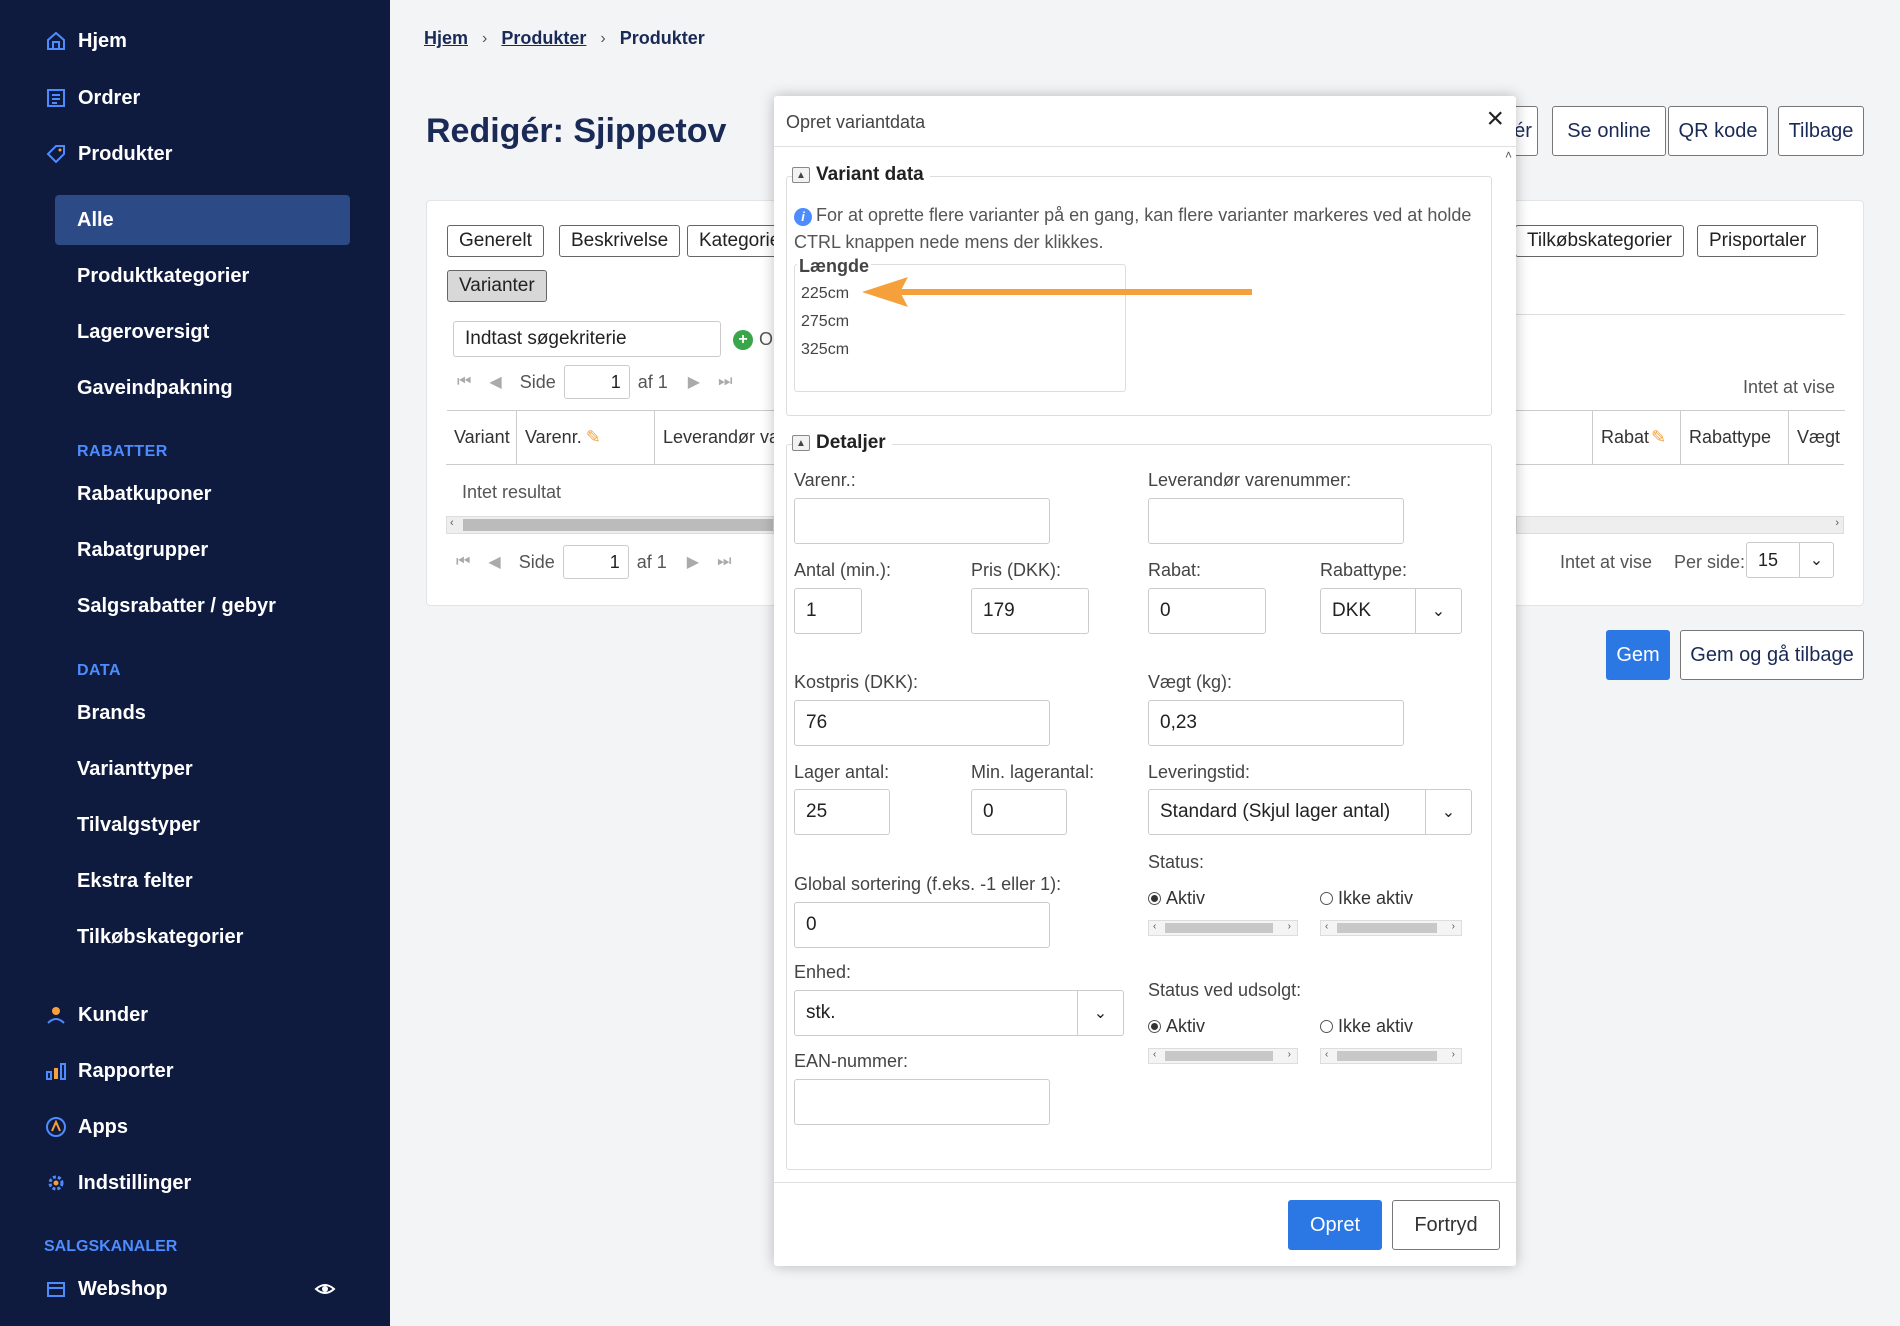 This screenshot has width=1900, height=1326. What do you see at coordinates (1030, 611) in the screenshot?
I see `pris-input: 179` at bounding box center [1030, 611].